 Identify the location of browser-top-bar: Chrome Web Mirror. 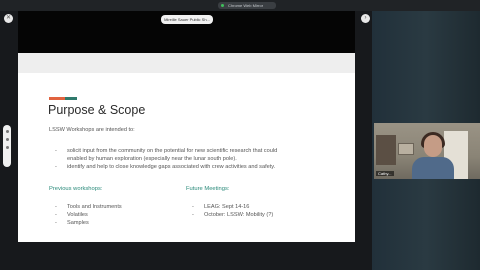
(240, 5).